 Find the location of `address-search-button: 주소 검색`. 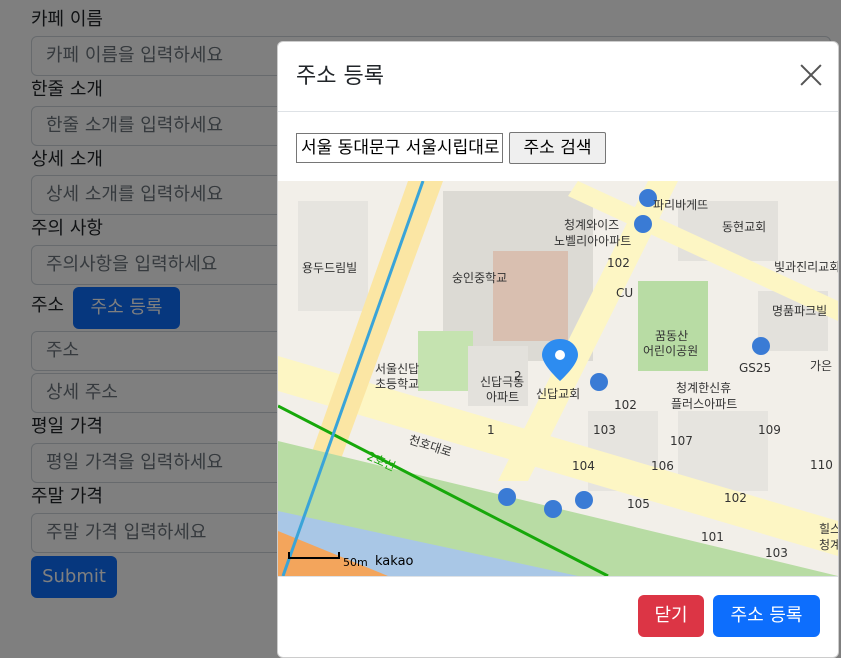

address-search-button: 주소 검색 is located at coordinates (557, 148).